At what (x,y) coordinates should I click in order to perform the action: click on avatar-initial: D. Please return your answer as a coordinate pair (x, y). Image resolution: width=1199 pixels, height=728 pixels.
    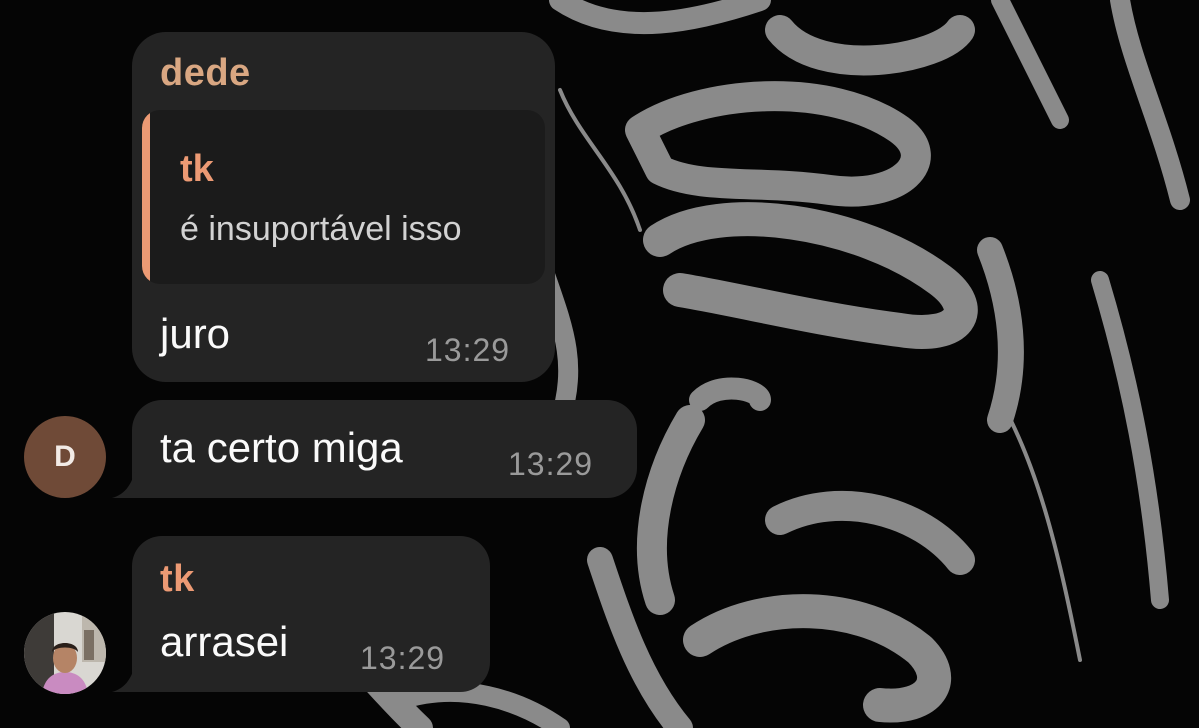
    Looking at the image, I should click on (65, 456).